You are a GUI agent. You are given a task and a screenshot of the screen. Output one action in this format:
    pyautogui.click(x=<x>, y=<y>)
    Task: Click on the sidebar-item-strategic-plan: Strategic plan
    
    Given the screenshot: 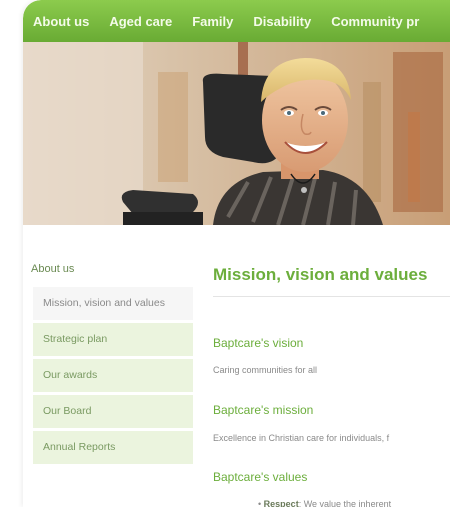 What is the action you would take?
    pyautogui.click(x=113, y=339)
    